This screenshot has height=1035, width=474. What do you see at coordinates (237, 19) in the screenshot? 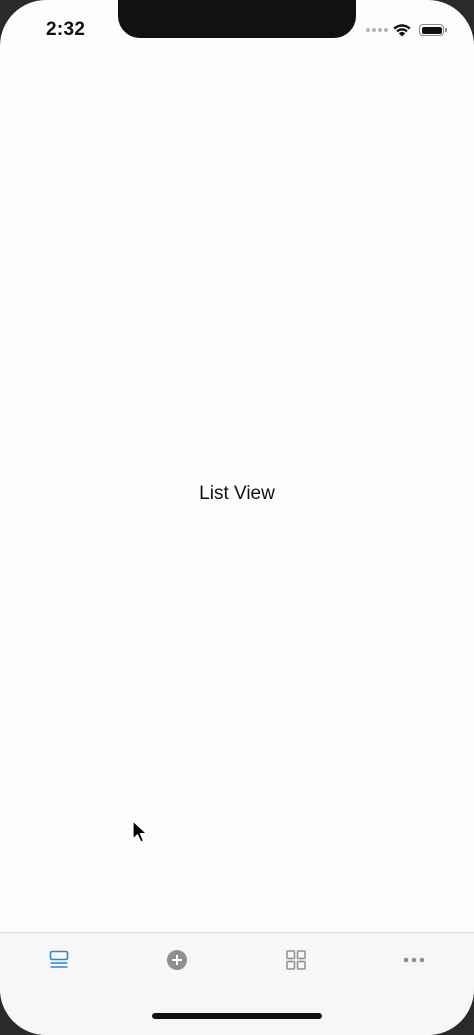
I see `device-notch` at bounding box center [237, 19].